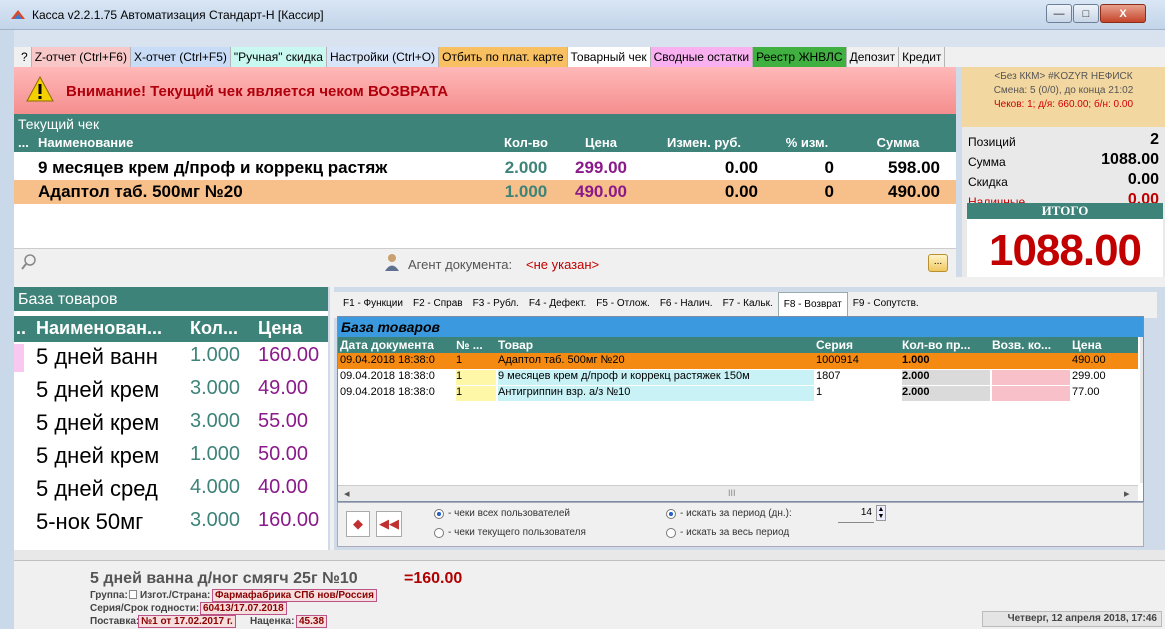 The width and height of the screenshot is (1165, 629). What do you see at coordinates (702, 57) in the screenshot?
I see `menu-item-7: Сводные остатки` at bounding box center [702, 57].